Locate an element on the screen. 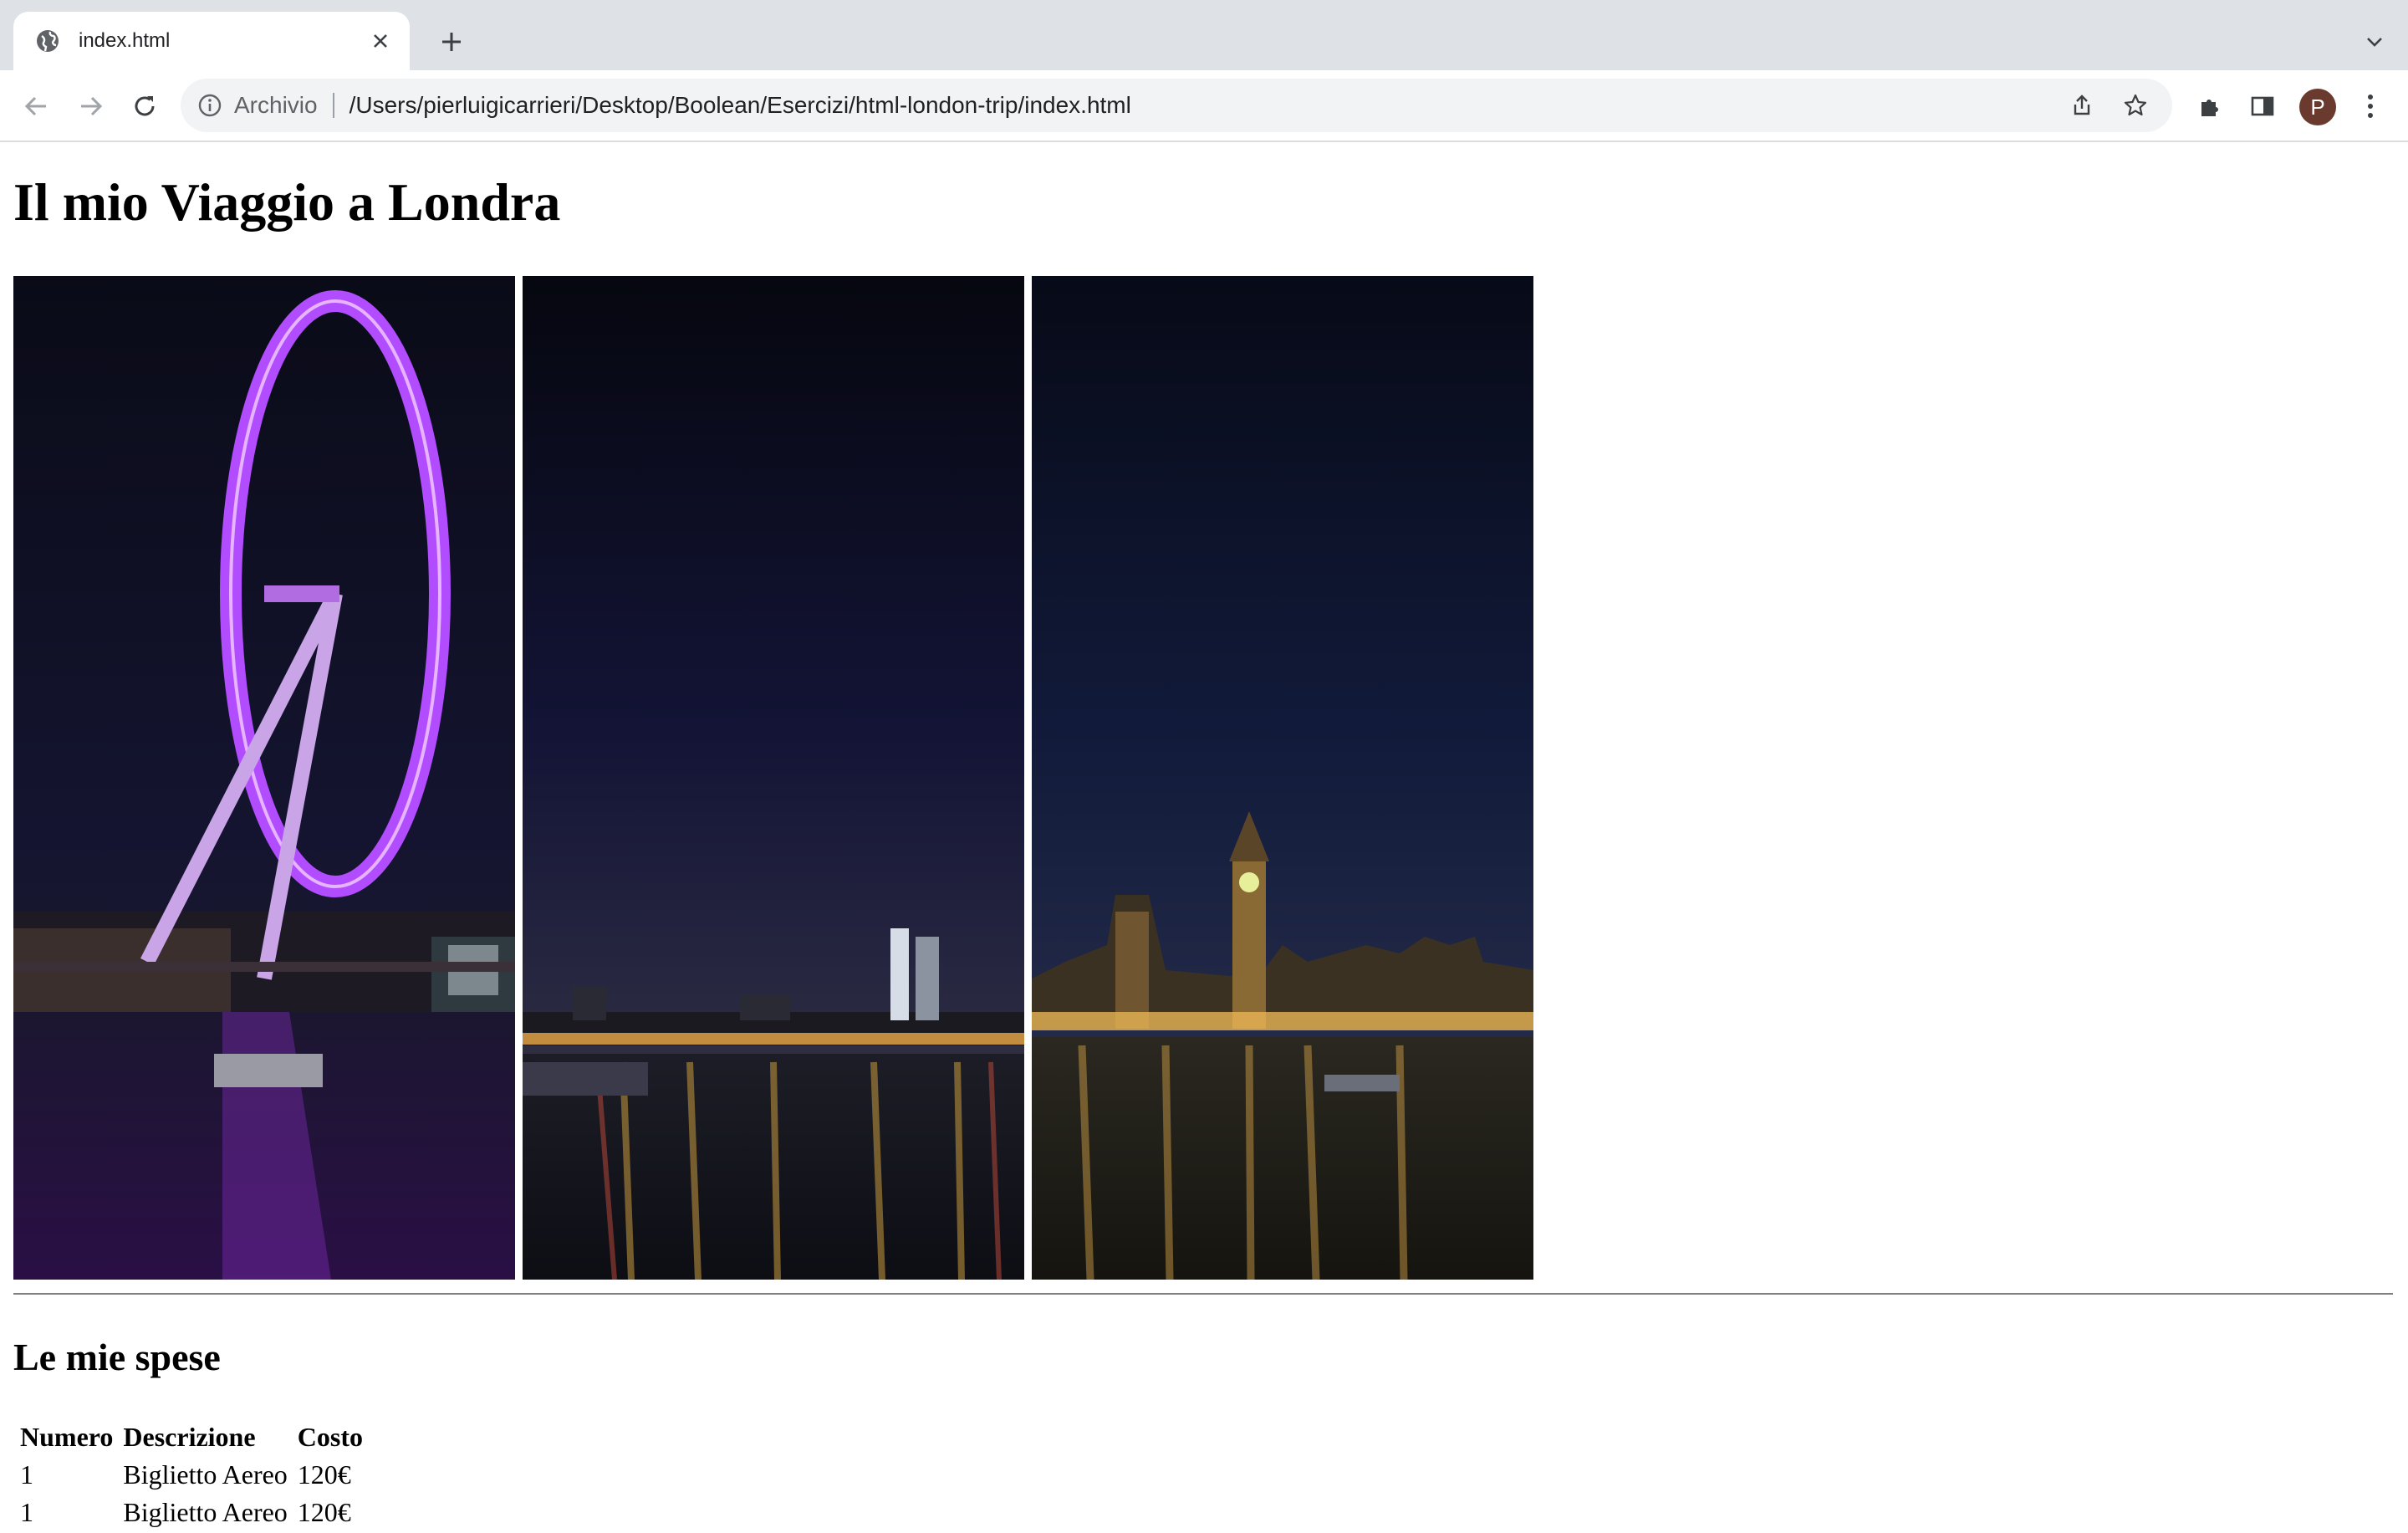 The width and height of the screenshot is (2408, 1533). reload-button is located at coordinates (145, 106).